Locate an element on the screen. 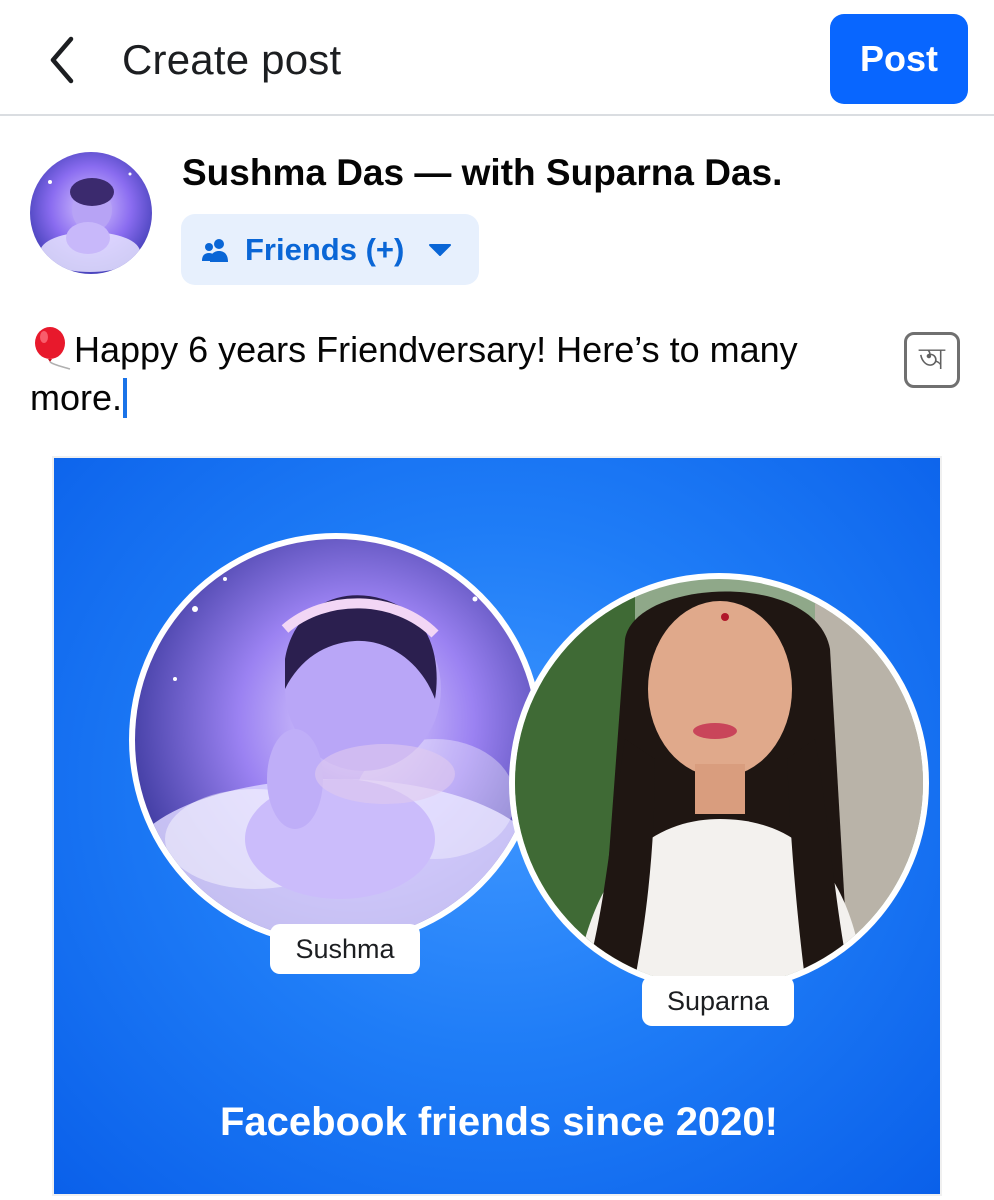  audience-label: Friends (+) is located at coordinates (325, 249).